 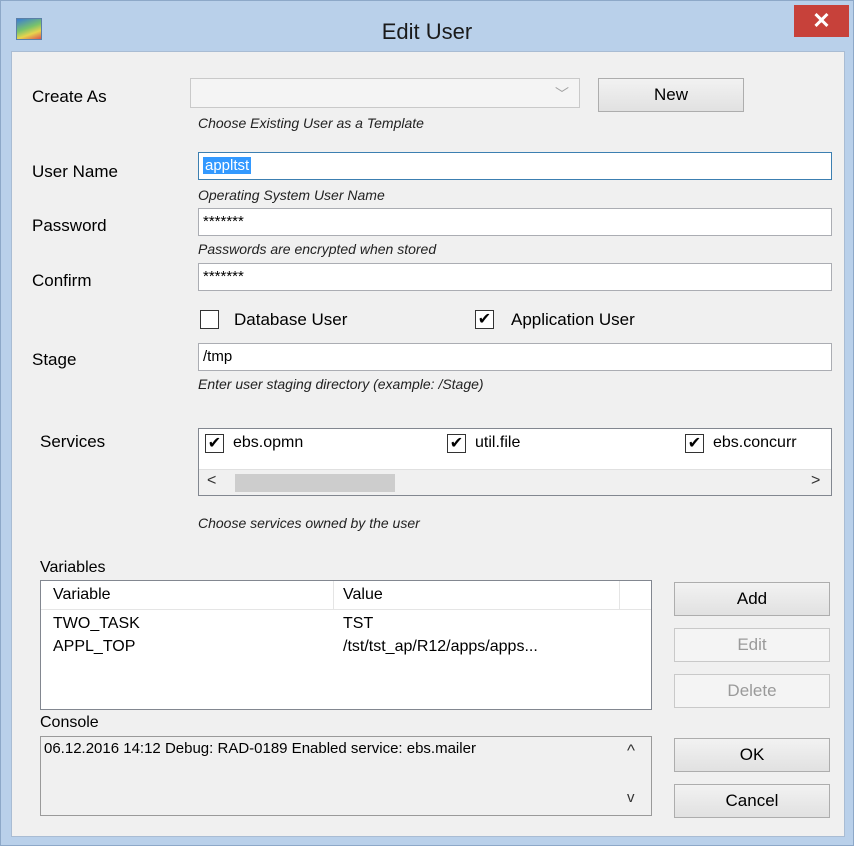 What do you see at coordinates (515, 222) in the screenshot?
I see `password-field: *******` at bounding box center [515, 222].